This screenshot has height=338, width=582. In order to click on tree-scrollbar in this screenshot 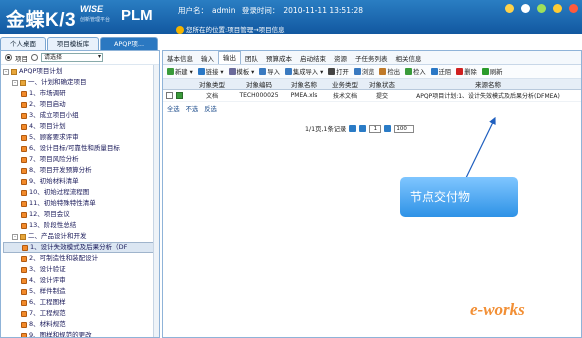, I will do `click(156, 201)`.